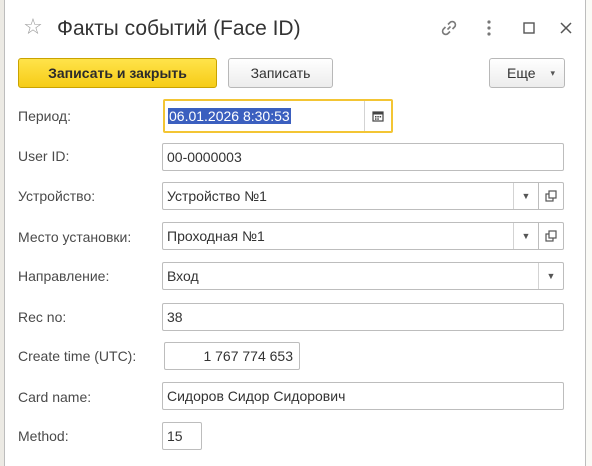 This screenshot has height=466, width=592. What do you see at coordinates (280, 73) in the screenshot?
I see `save-button: Записать` at bounding box center [280, 73].